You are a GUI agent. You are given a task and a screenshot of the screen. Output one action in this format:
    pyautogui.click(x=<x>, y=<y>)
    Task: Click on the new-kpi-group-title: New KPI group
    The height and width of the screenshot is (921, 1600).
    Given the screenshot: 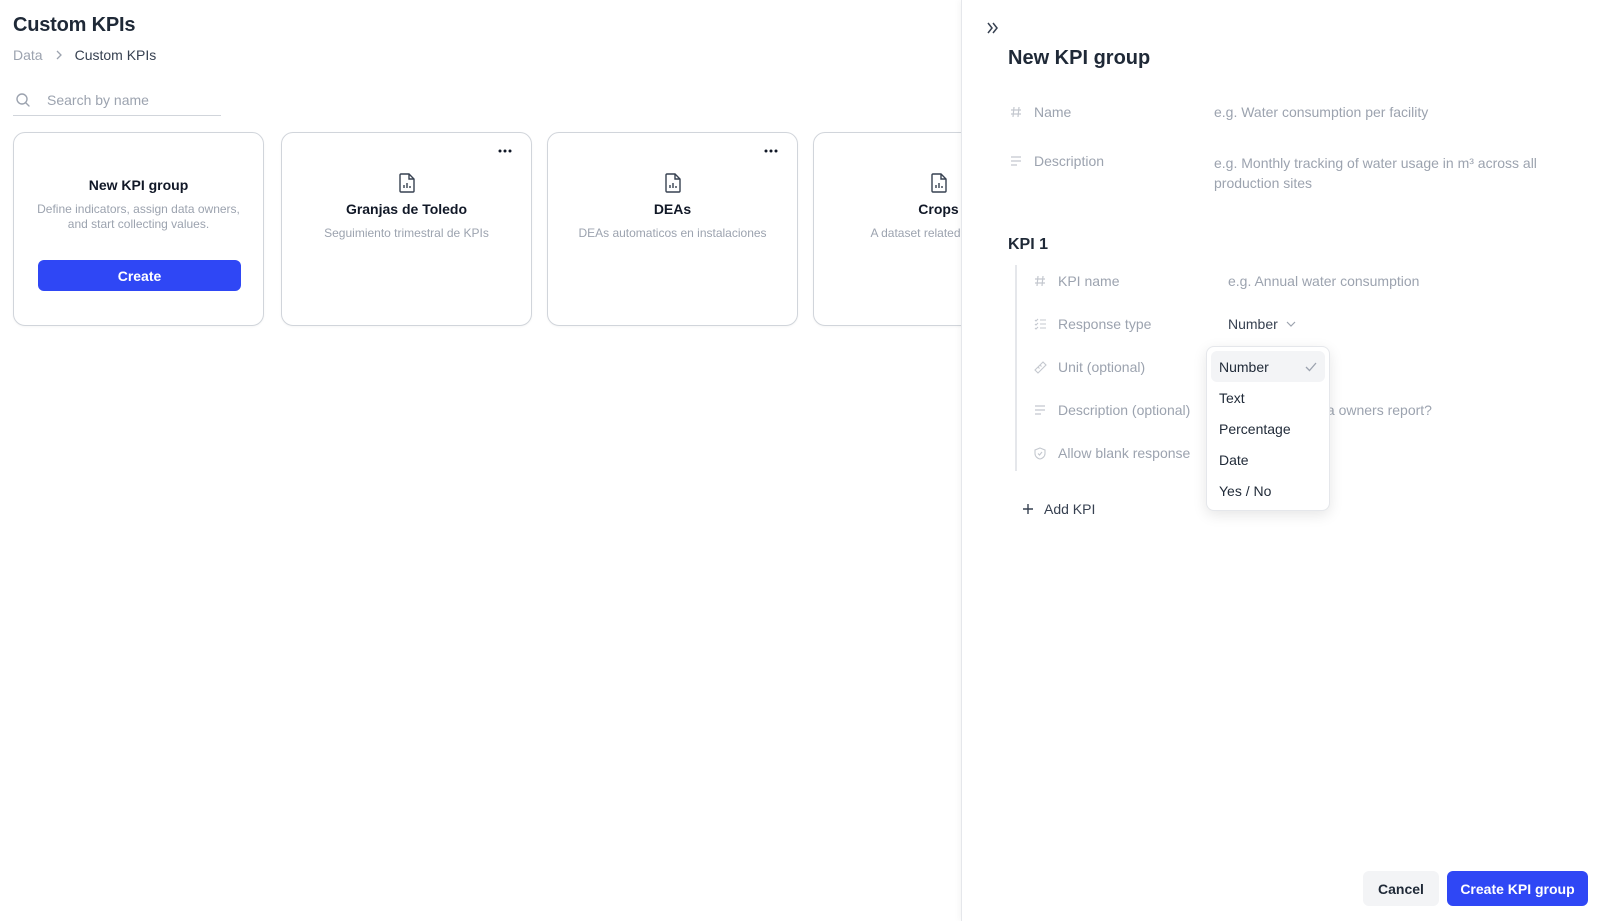 What is the action you would take?
    pyautogui.click(x=138, y=185)
    